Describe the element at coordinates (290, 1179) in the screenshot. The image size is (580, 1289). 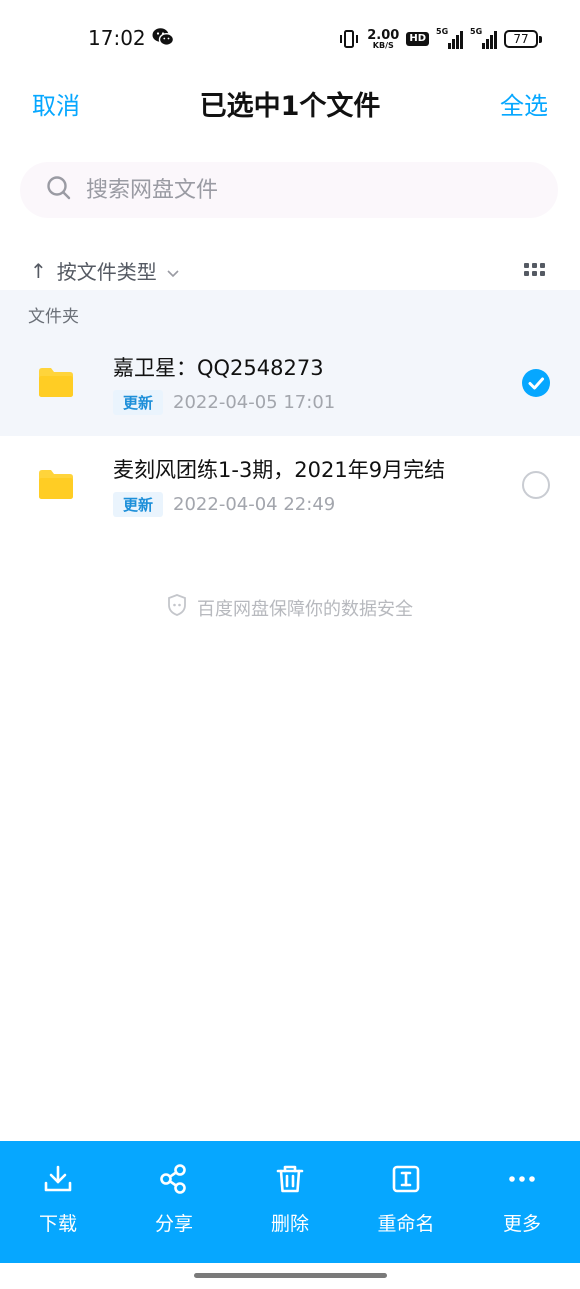
I see `trash-icon` at that location.